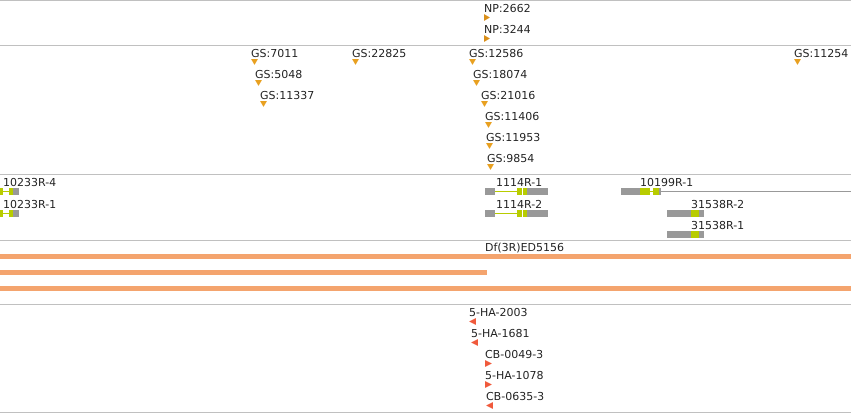 This screenshot has height=413, width=851. What do you see at coordinates (274, 53) in the screenshot?
I see `feature-label: GS:7011` at bounding box center [274, 53].